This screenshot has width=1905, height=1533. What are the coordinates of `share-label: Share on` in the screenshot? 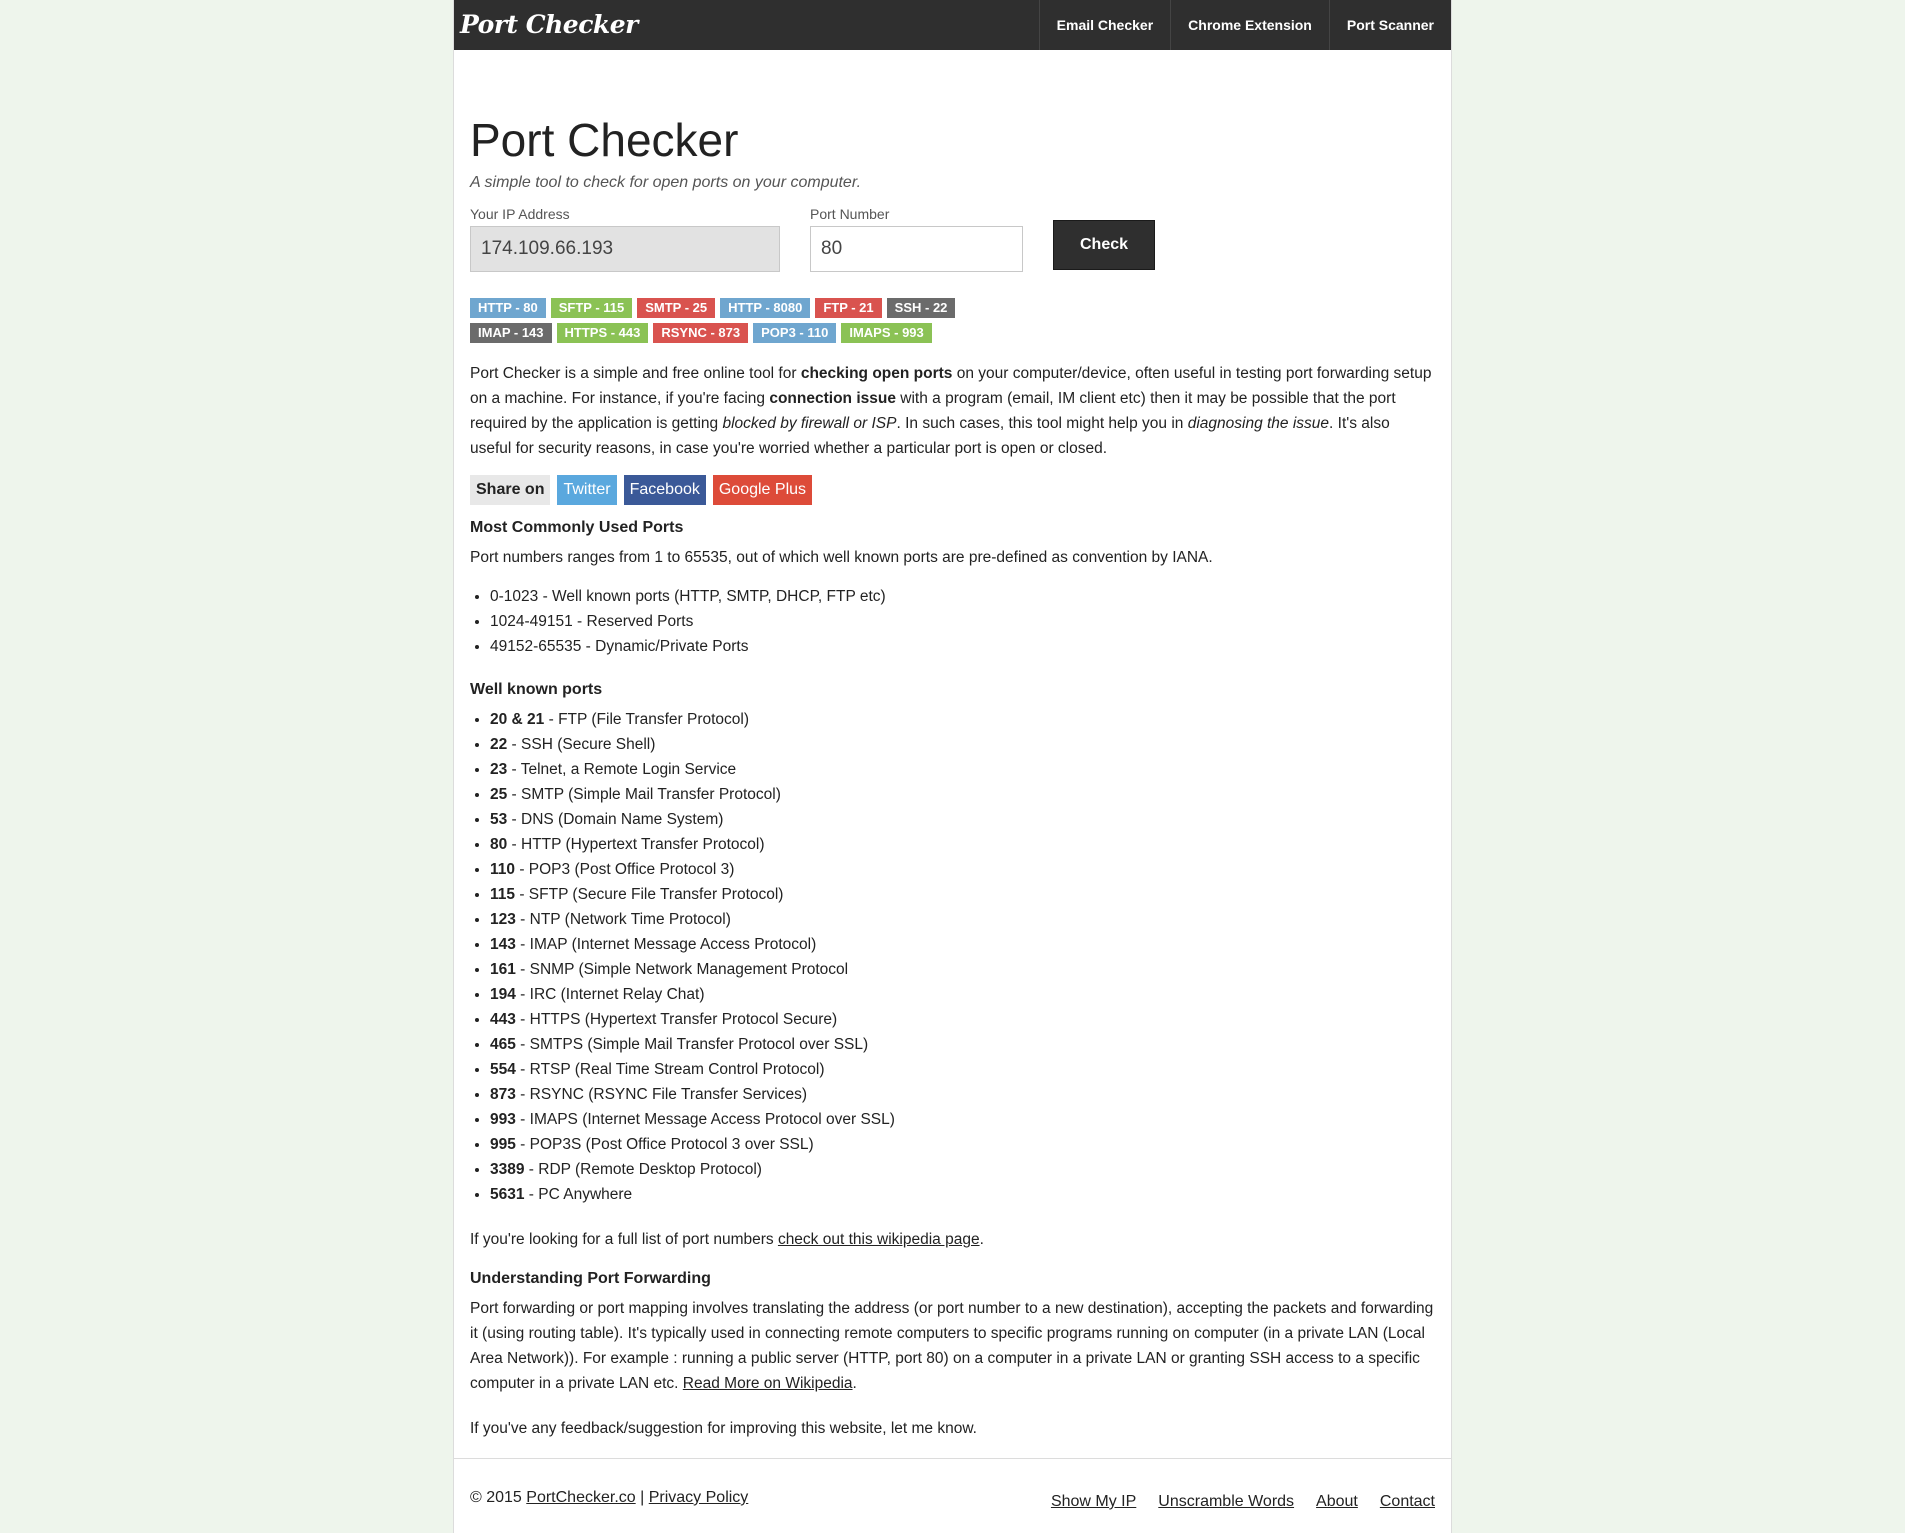 It's located at (510, 490).